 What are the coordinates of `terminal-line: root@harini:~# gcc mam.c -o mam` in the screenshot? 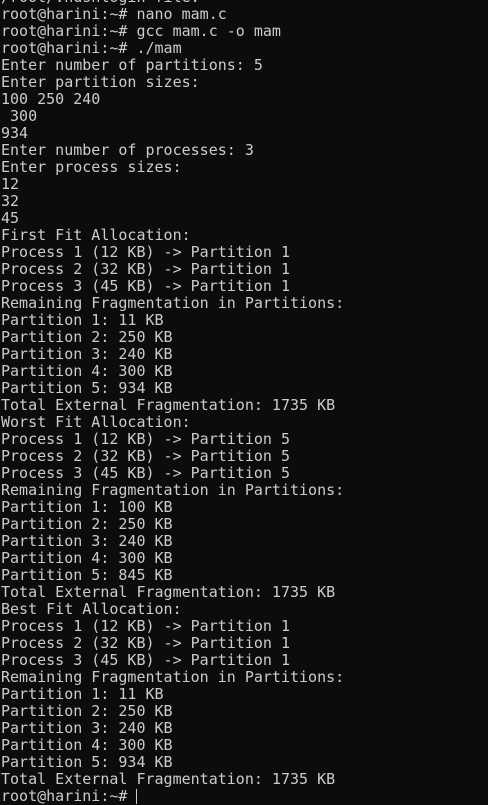 It's located at (141, 31).